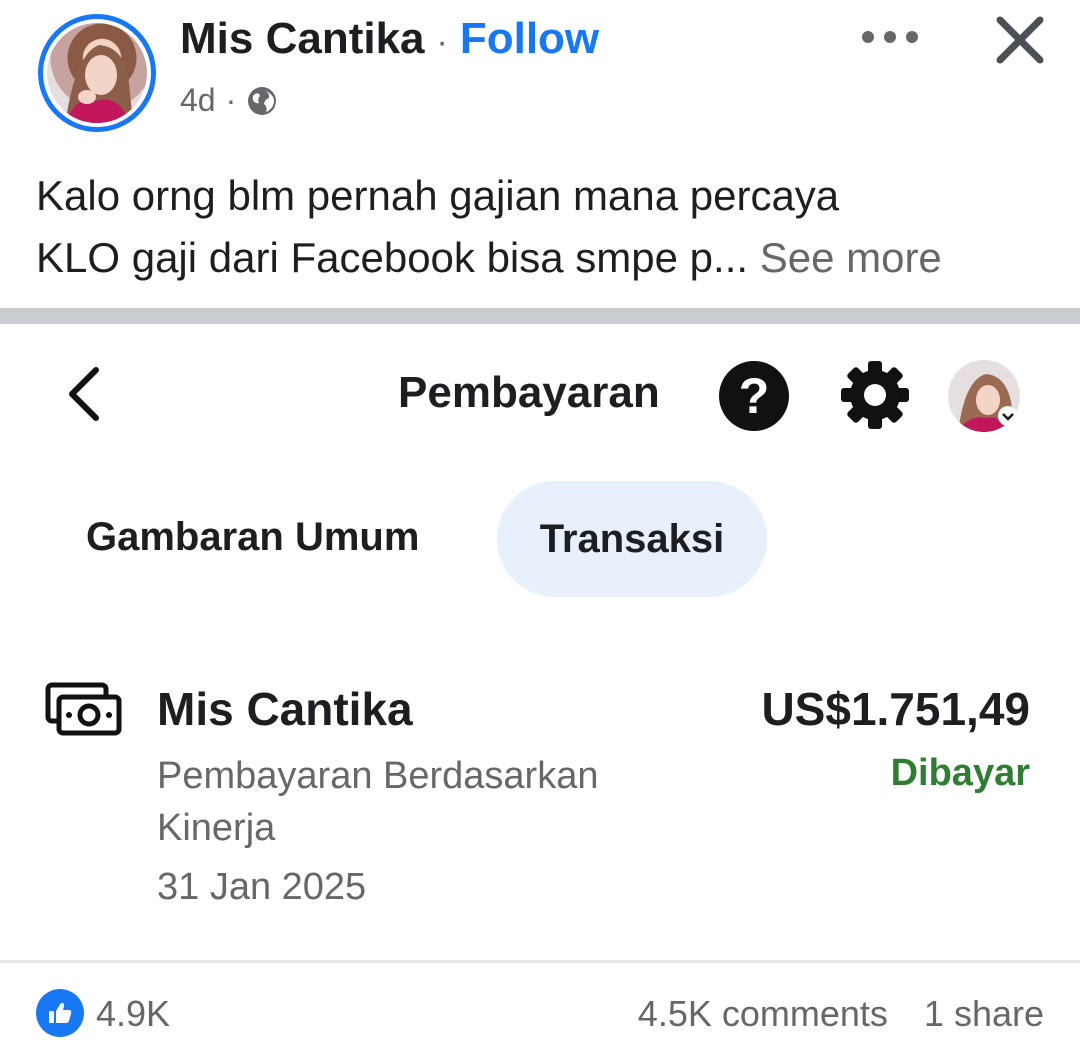 The image size is (1080, 1059). I want to click on transaction-amount: US$1.751,49, so click(895, 709).